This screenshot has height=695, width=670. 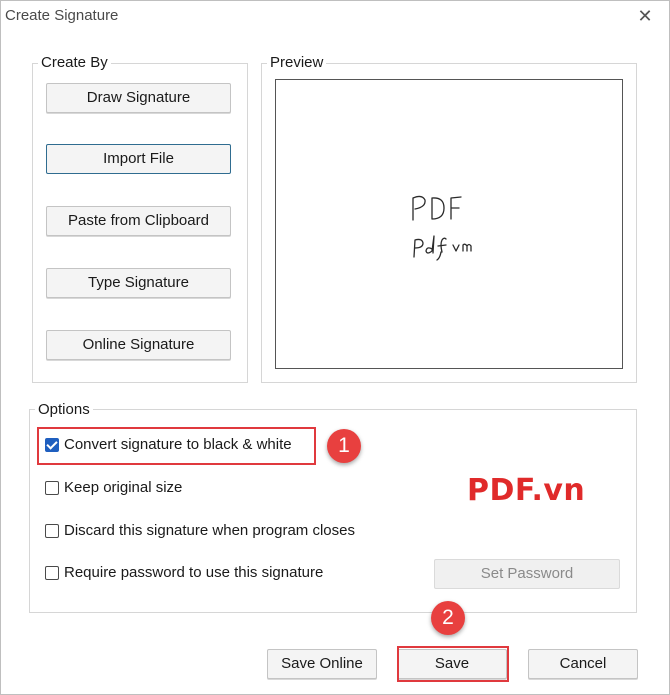 I want to click on preview-label: Preview, so click(x=297, y=62).